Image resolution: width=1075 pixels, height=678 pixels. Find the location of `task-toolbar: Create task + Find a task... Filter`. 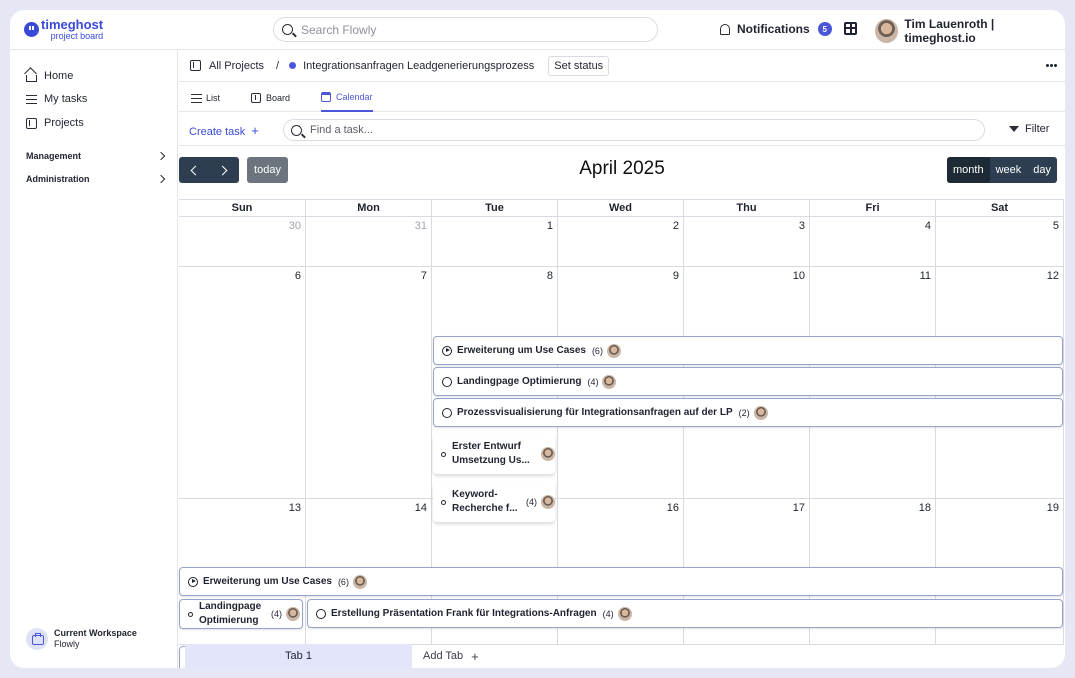

task-toolbar: Create task + Find a task... Filter is located at coordinates (622, 129).